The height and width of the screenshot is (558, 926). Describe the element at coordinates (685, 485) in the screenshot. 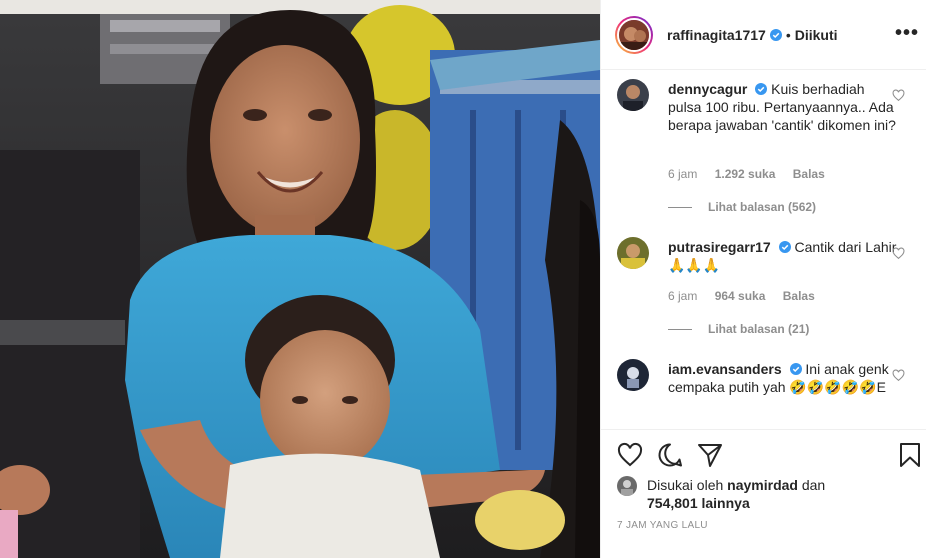

I see `likes-prefix: Disukai oleh` at that location.